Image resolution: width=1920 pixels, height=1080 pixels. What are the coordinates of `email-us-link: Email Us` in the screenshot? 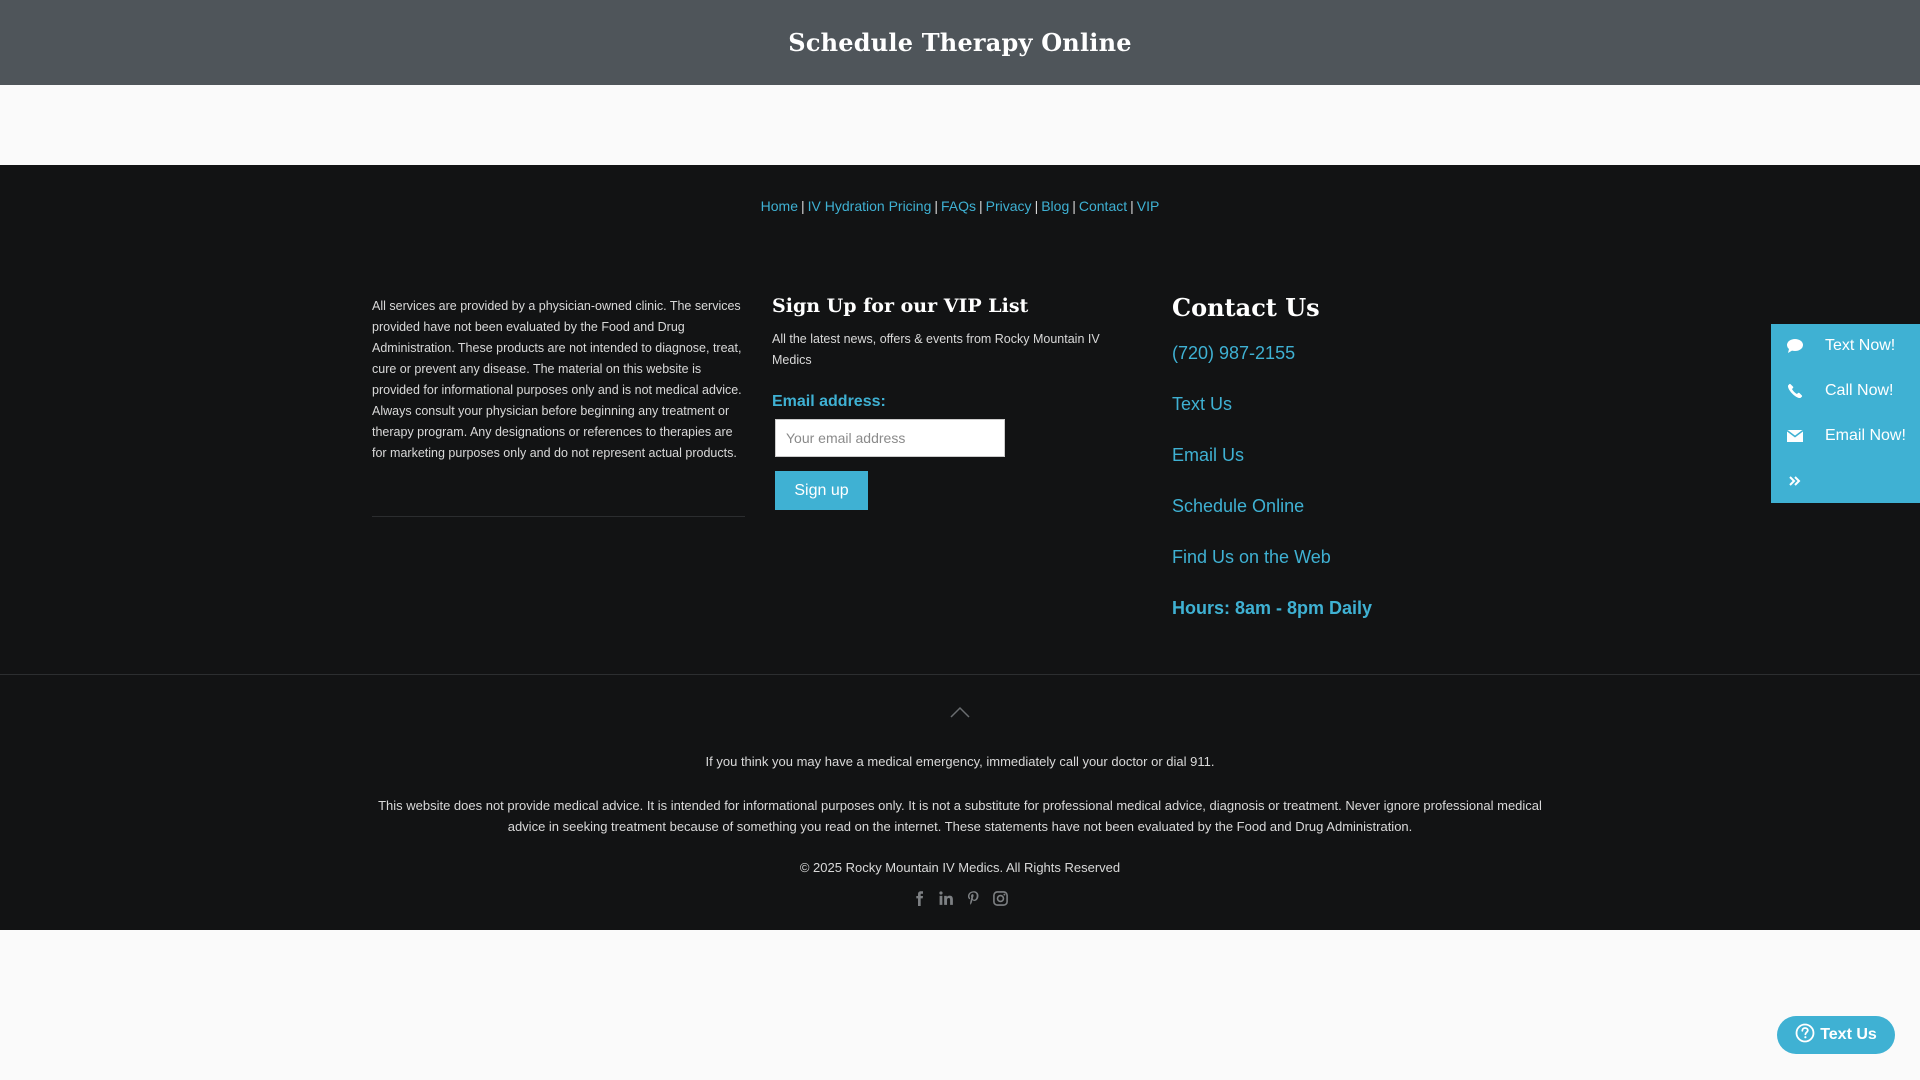 It's located at (1362, 455).